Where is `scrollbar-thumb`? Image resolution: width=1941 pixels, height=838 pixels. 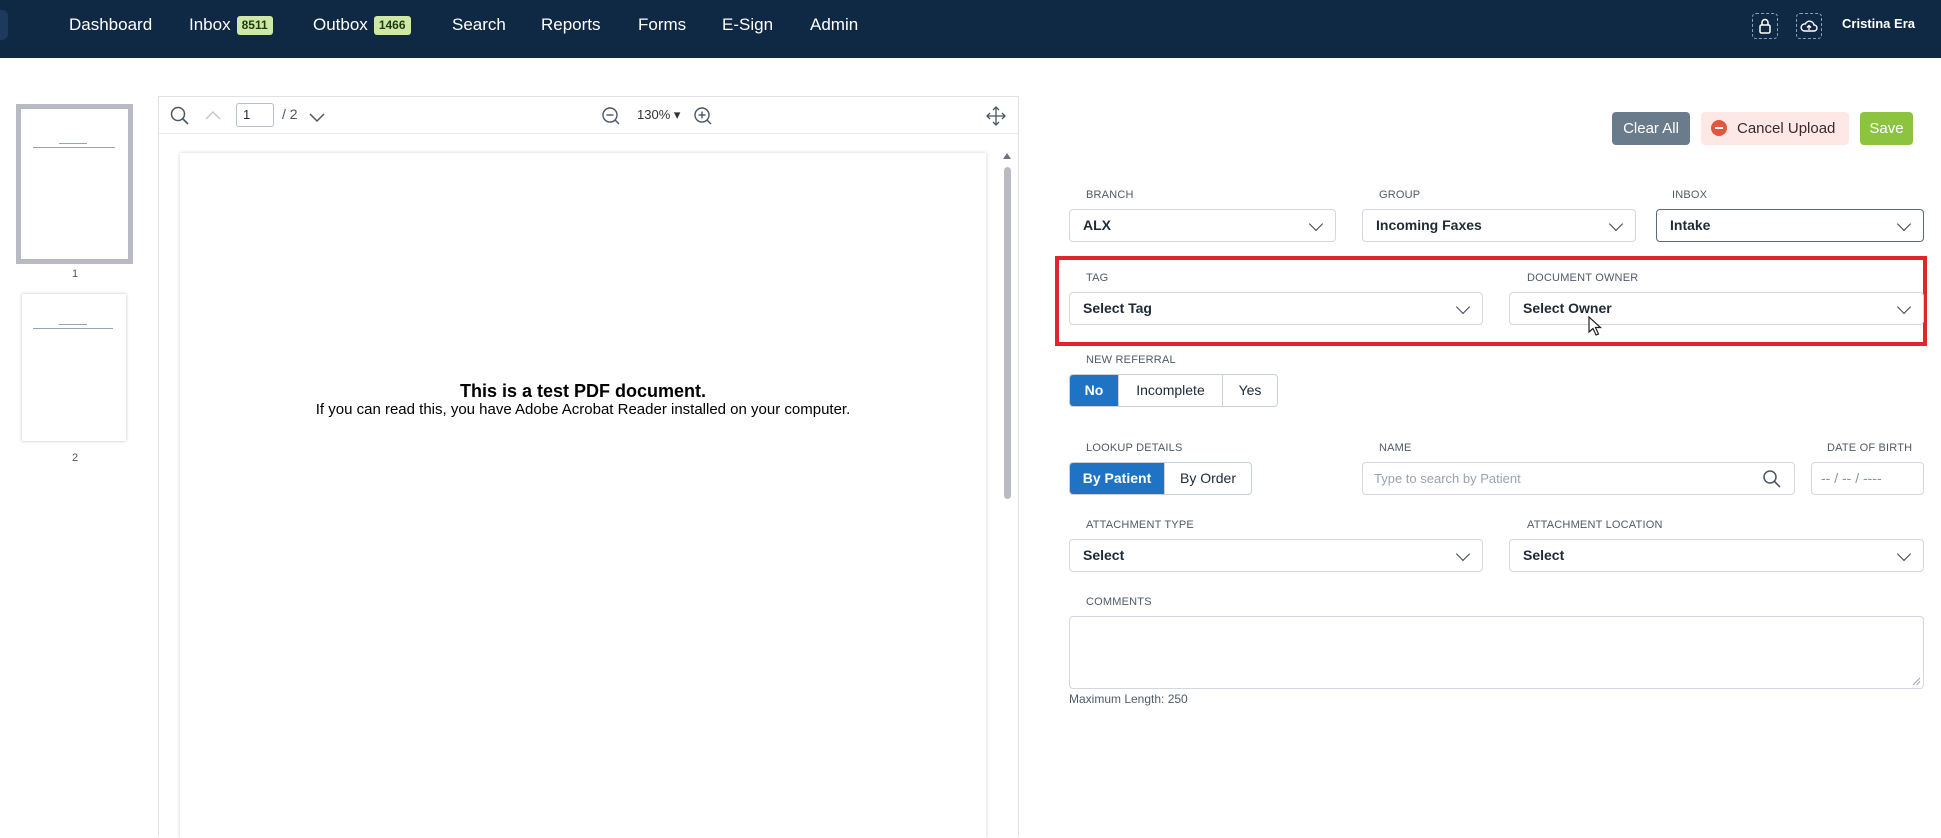 scrollbar-thumb is located at coordinates (1007, 333).